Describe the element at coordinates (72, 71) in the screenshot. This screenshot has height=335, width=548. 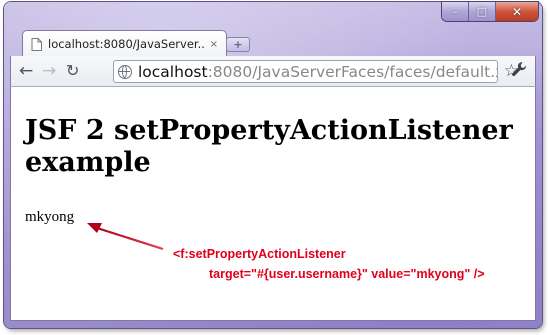
I see `reload-icon: ↻` at that location.